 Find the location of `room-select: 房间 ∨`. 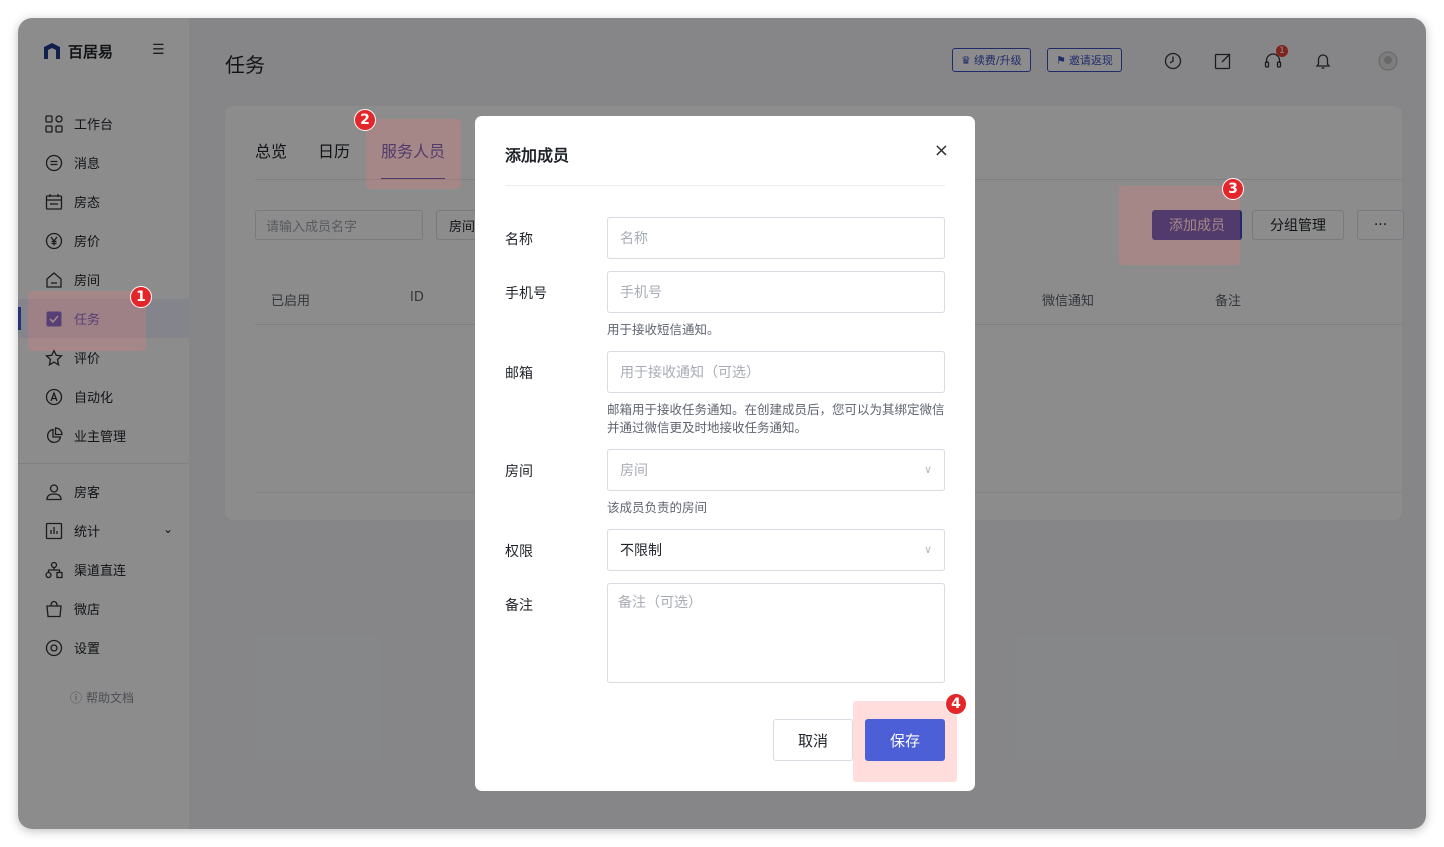

room-select: 房间 ∨ is located at coordinates (776, 470).